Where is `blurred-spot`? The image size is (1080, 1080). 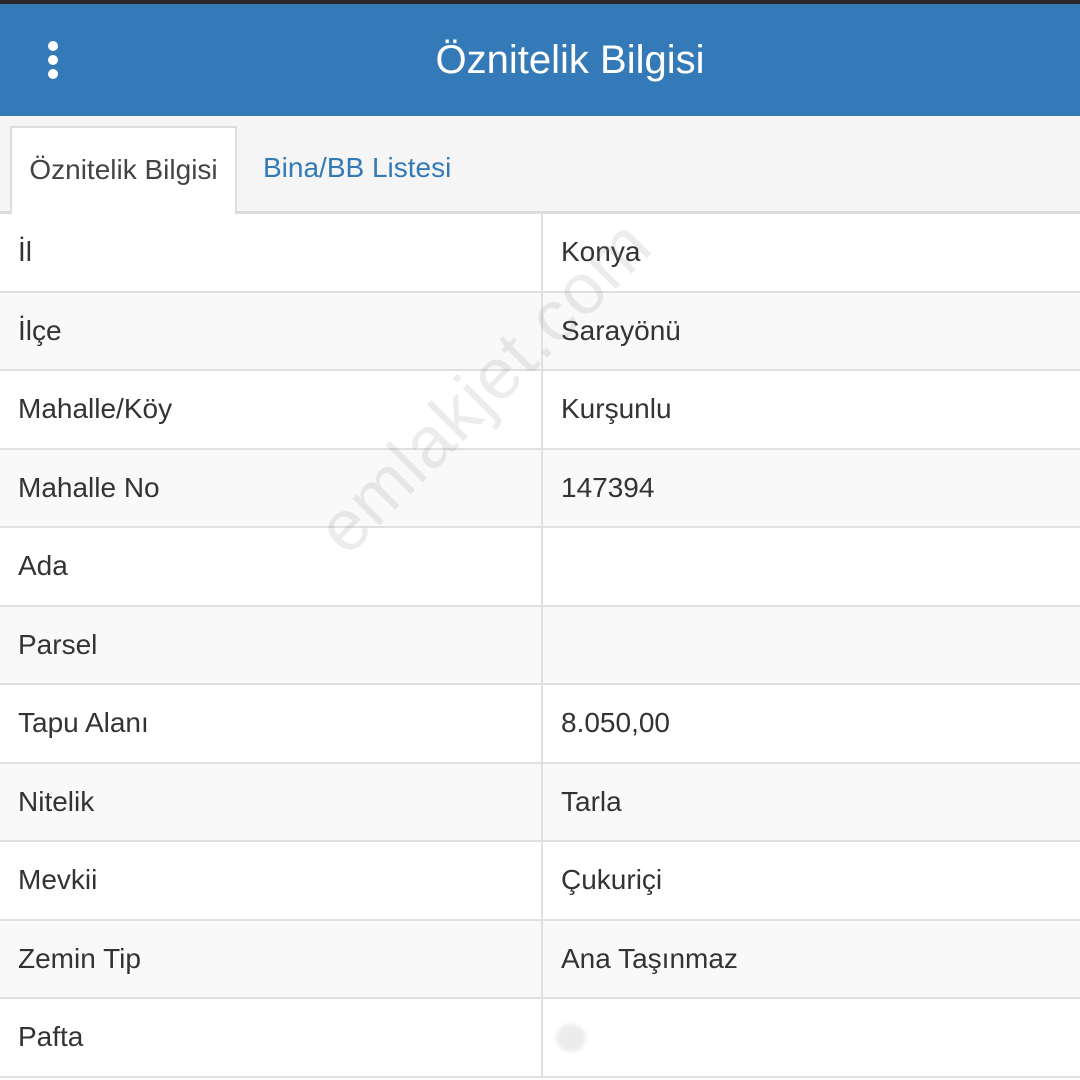 blurred-spot is located at coordinates (571, 1038).